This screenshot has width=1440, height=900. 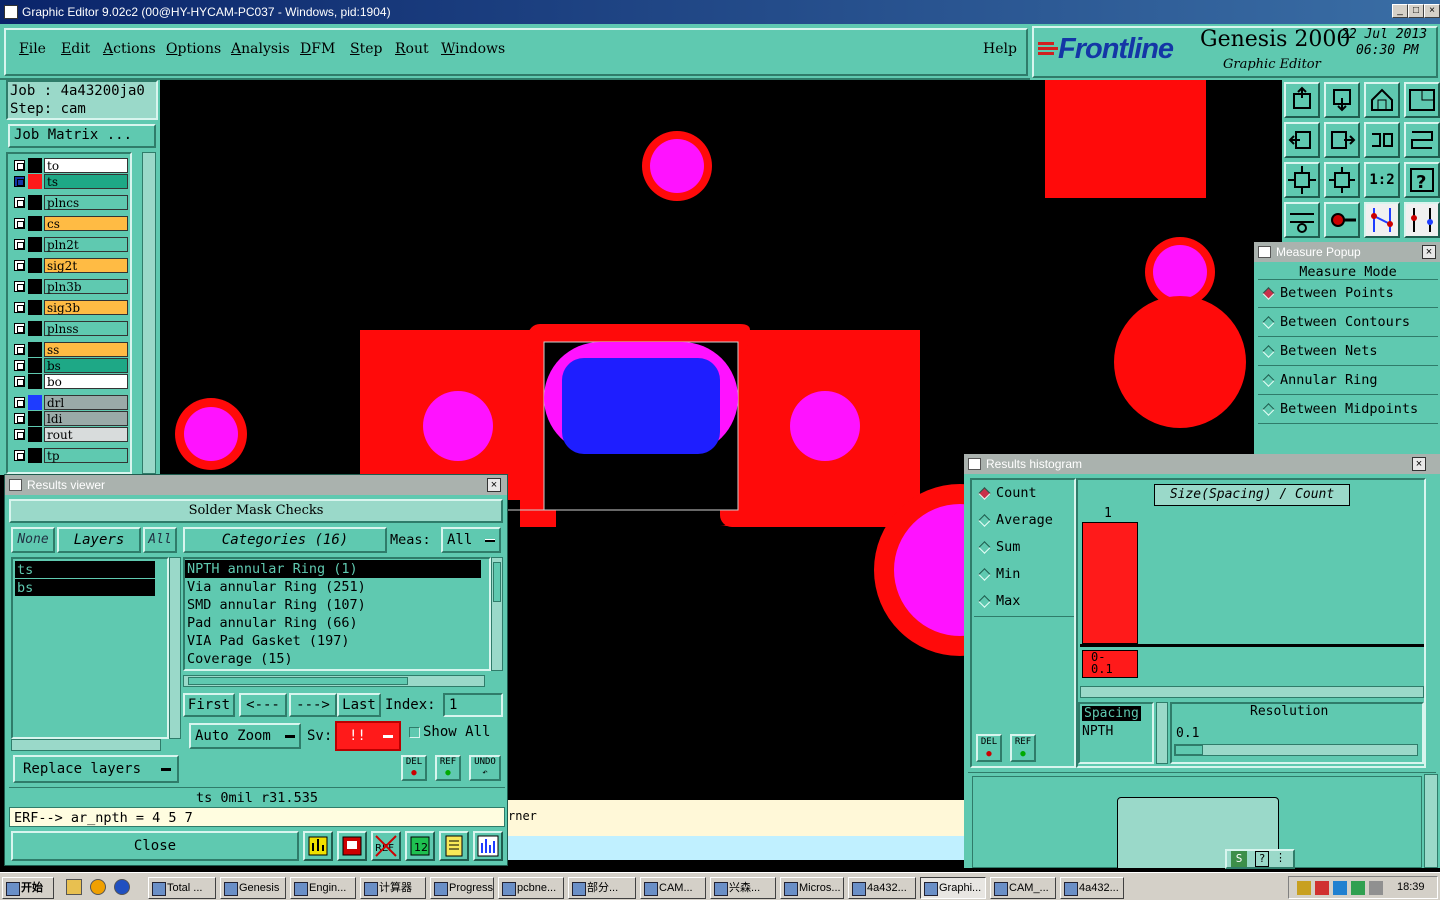 I want to click on layer-name: pln2t, so click(x=86, y=244).